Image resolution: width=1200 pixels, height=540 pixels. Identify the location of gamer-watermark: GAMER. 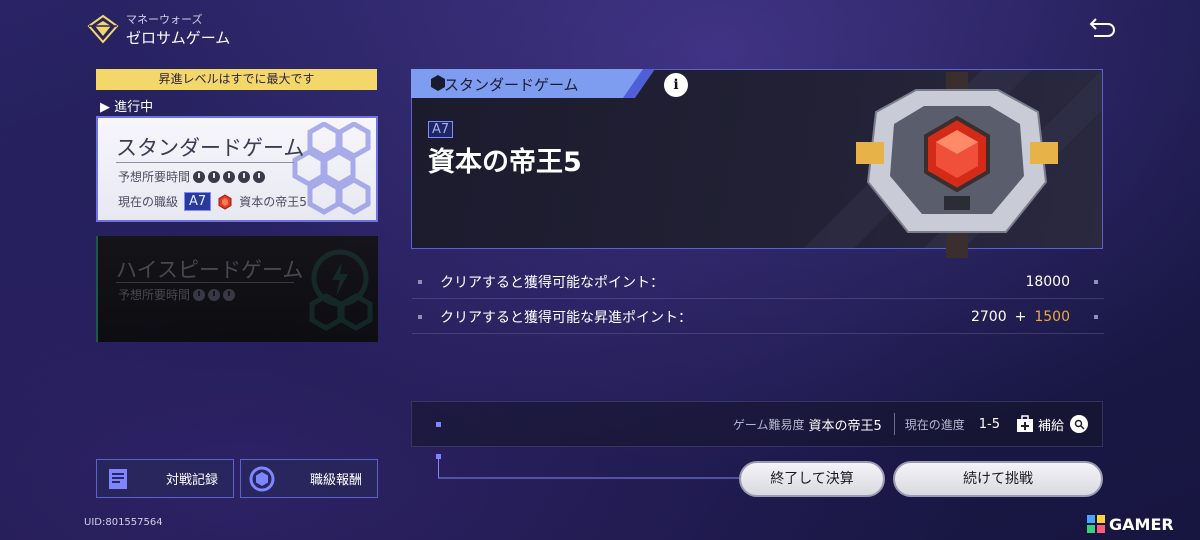
(1139, 524).